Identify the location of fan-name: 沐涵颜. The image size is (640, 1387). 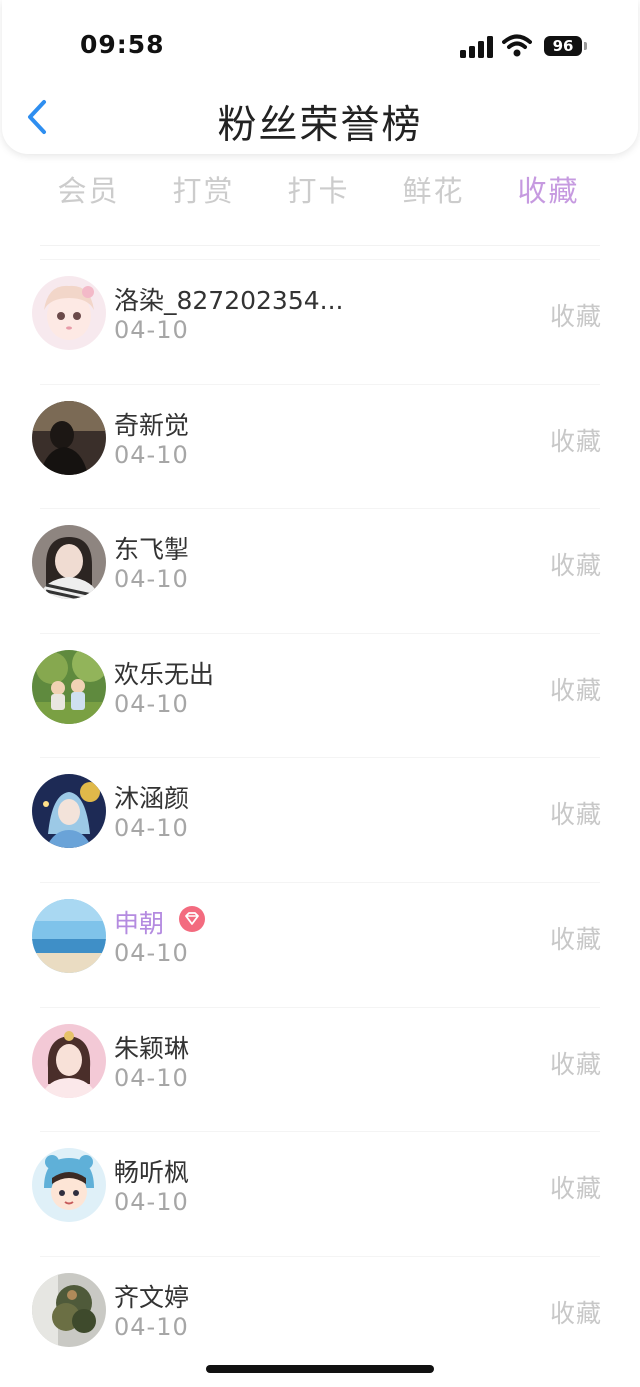
(152, 799).